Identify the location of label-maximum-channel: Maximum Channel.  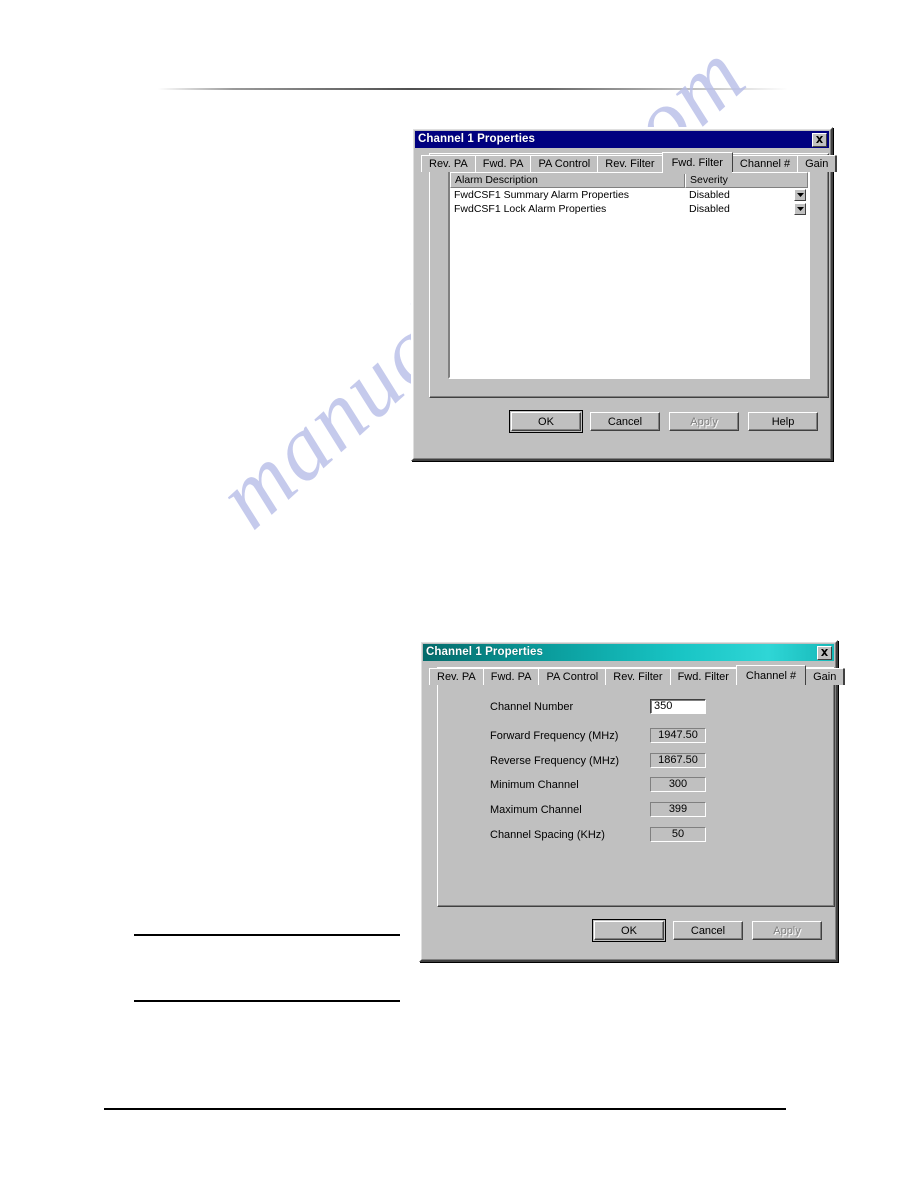
(536, 809).